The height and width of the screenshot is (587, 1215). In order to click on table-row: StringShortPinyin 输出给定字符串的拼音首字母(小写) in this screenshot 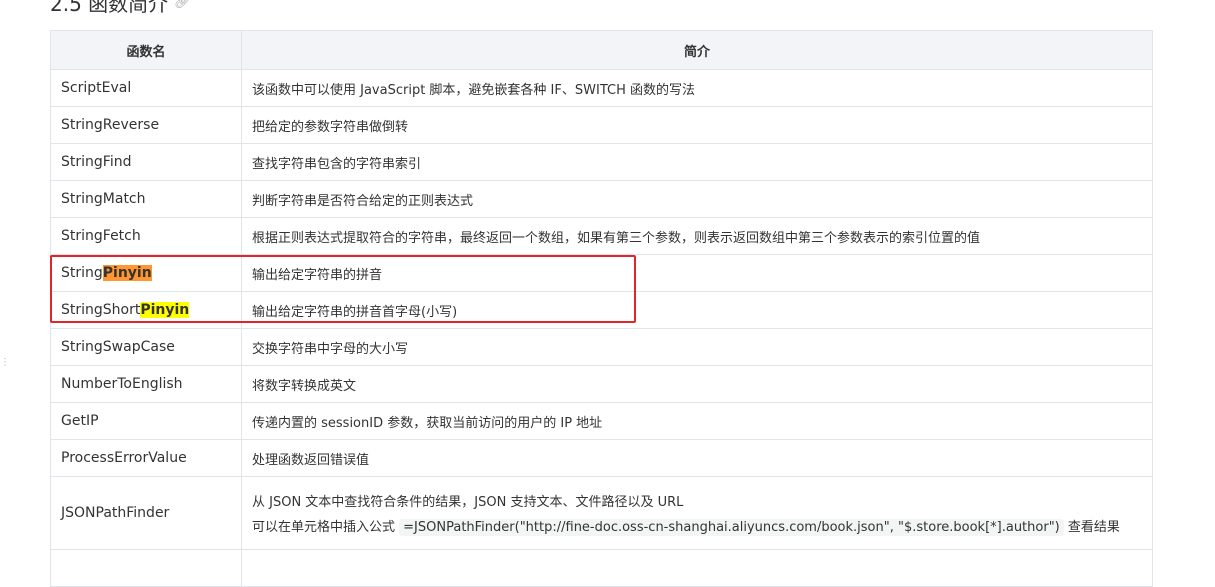, I will do `click(601, 310)`.